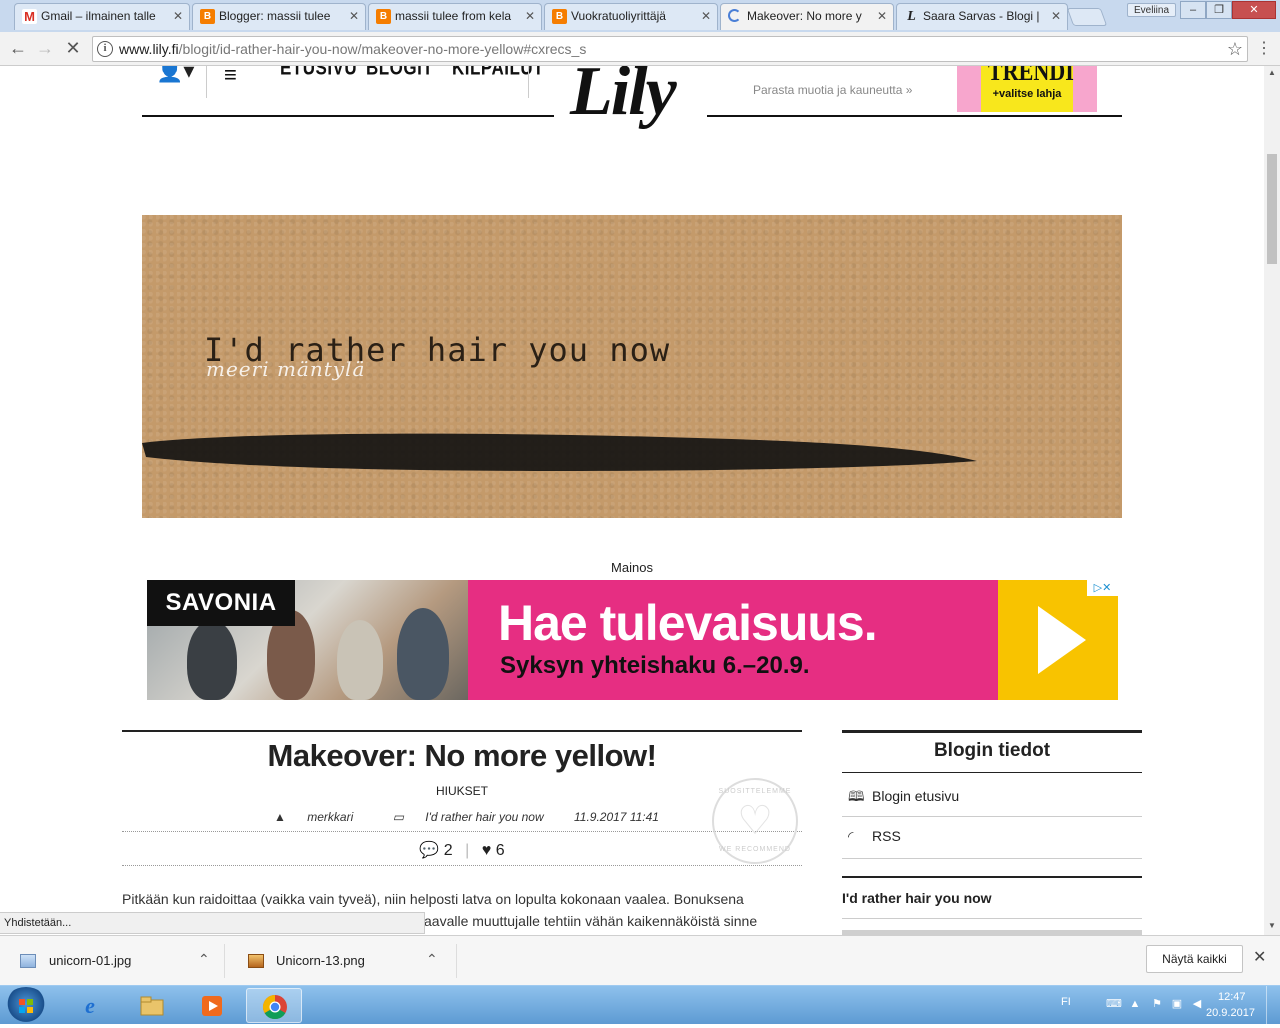 Image resolution: width=1280 pixels, height=1028 pixels. Describe the element at coordinates (344, 961) in the screenshot. I see `download-item: Unicorn-13.png ⌃` at that location.